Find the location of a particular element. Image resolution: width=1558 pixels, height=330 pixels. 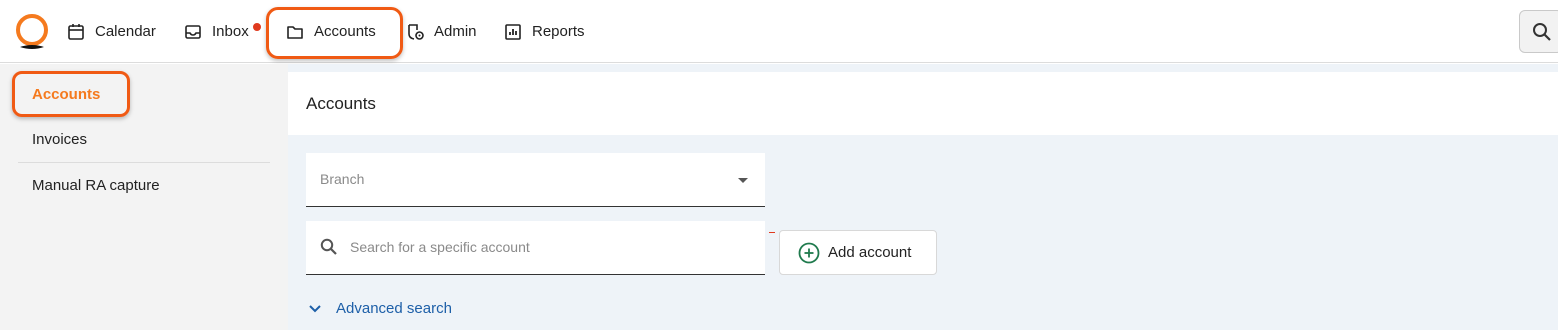

add-circle-icon is located at coordinates (809, 252).